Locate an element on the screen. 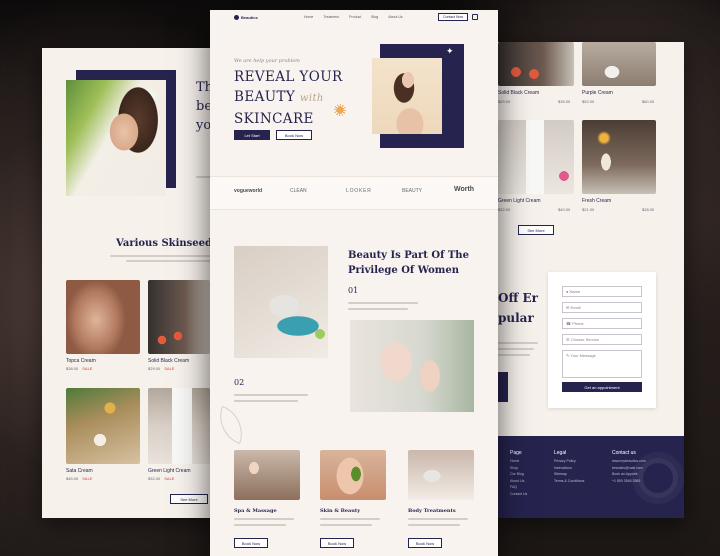  about-title-line: Privilege Of Women is located at coordinates (403, 270).